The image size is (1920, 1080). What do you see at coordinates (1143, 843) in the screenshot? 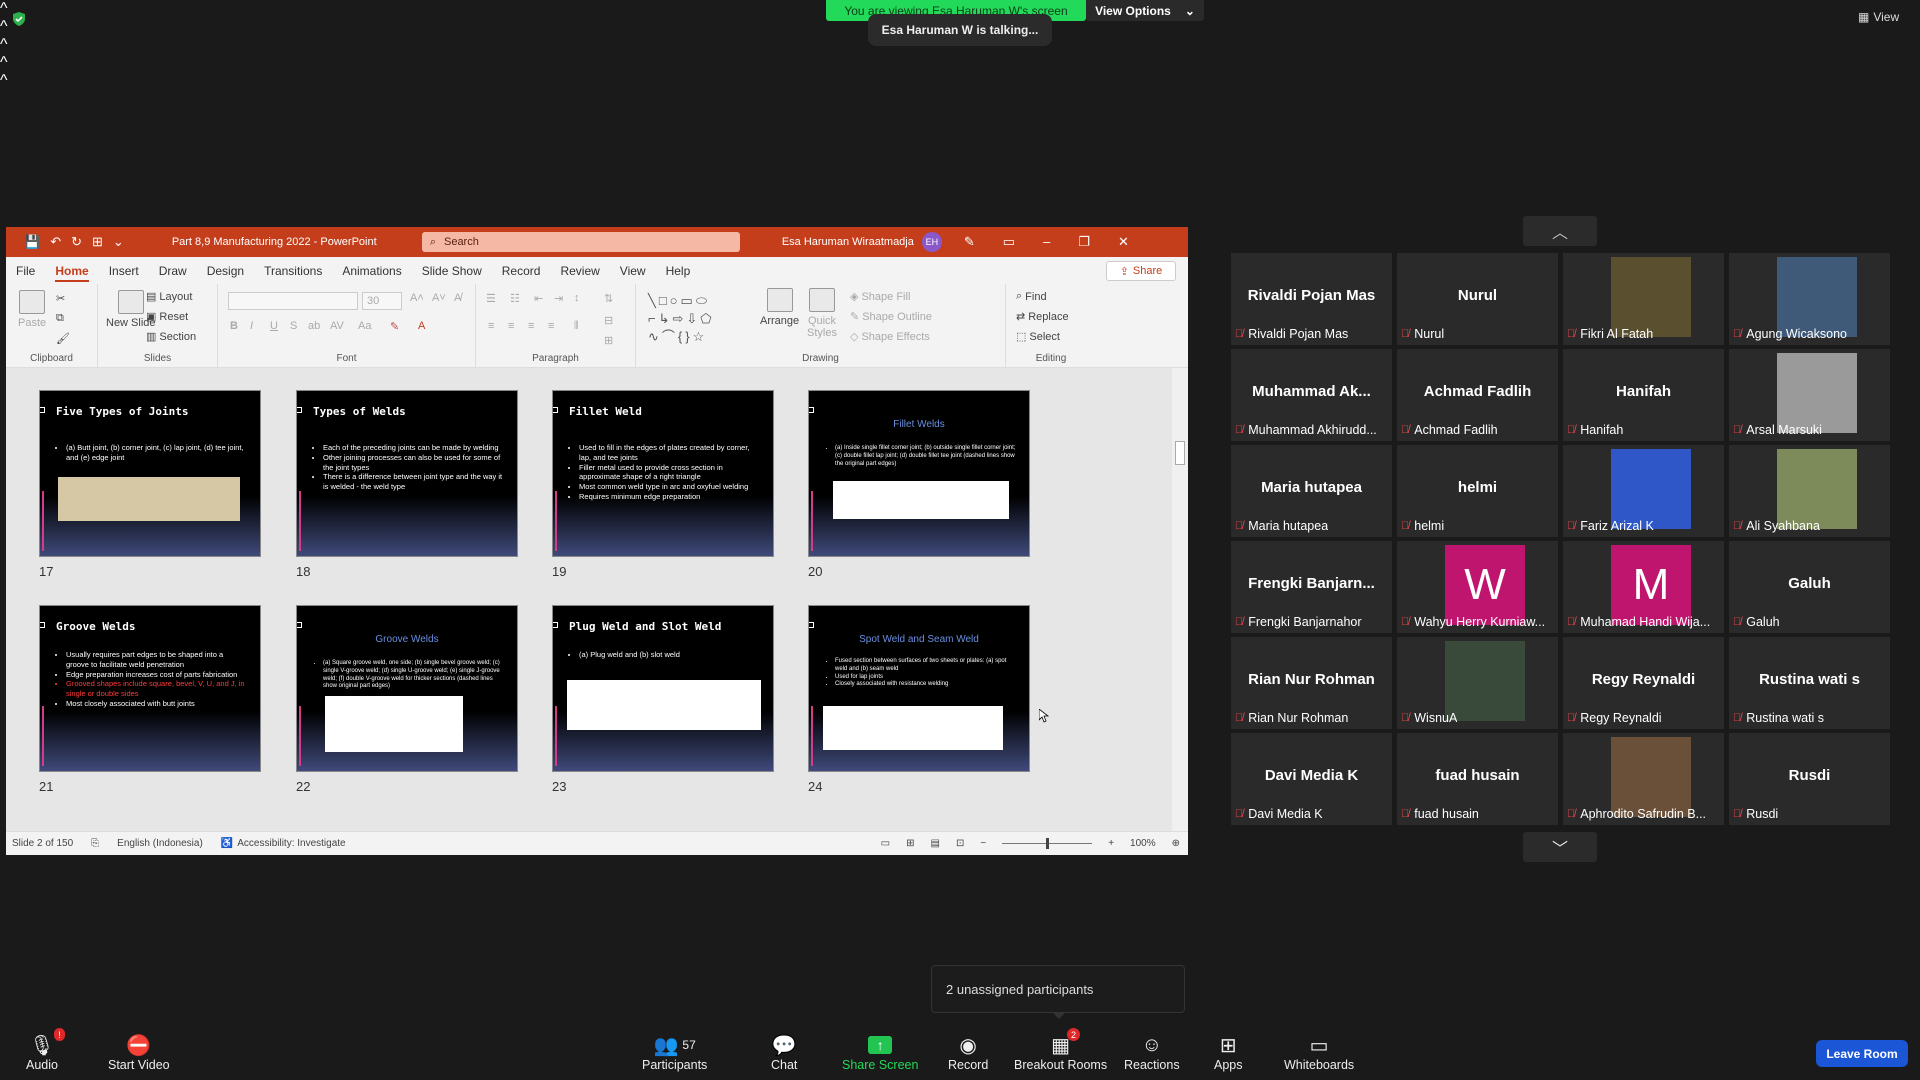
I see `zoom-level: 100%` at bounding box center [1143, 843].